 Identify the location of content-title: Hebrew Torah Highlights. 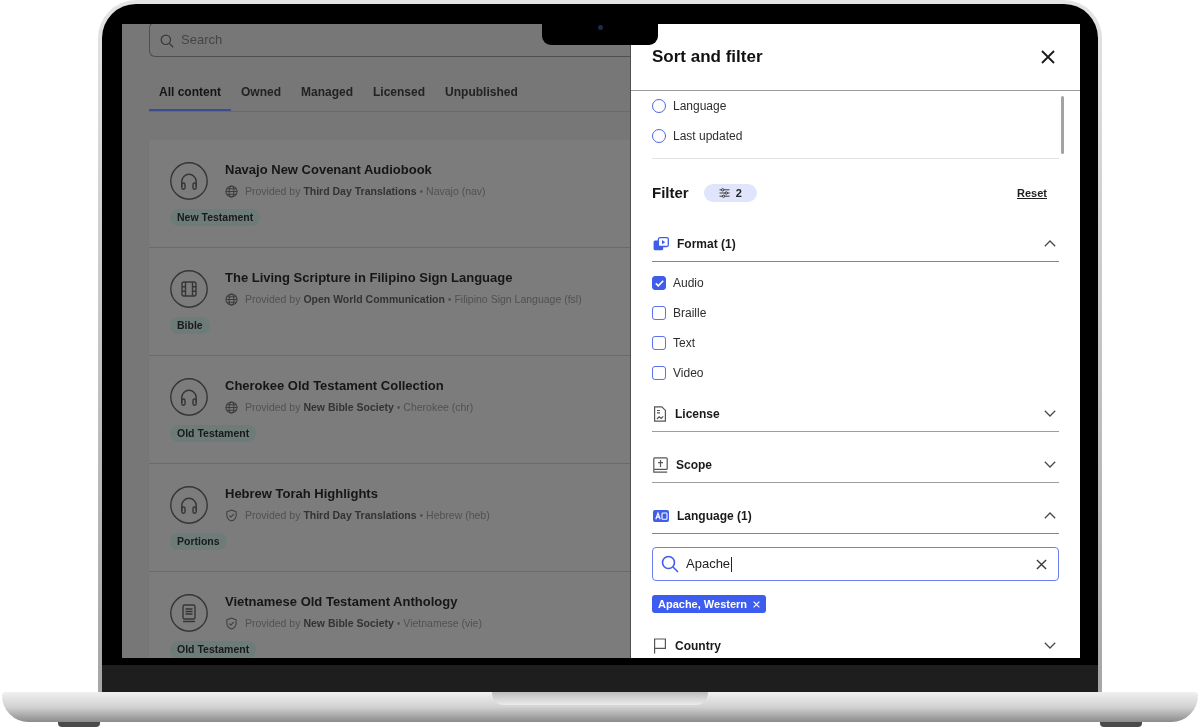
(302, 494).